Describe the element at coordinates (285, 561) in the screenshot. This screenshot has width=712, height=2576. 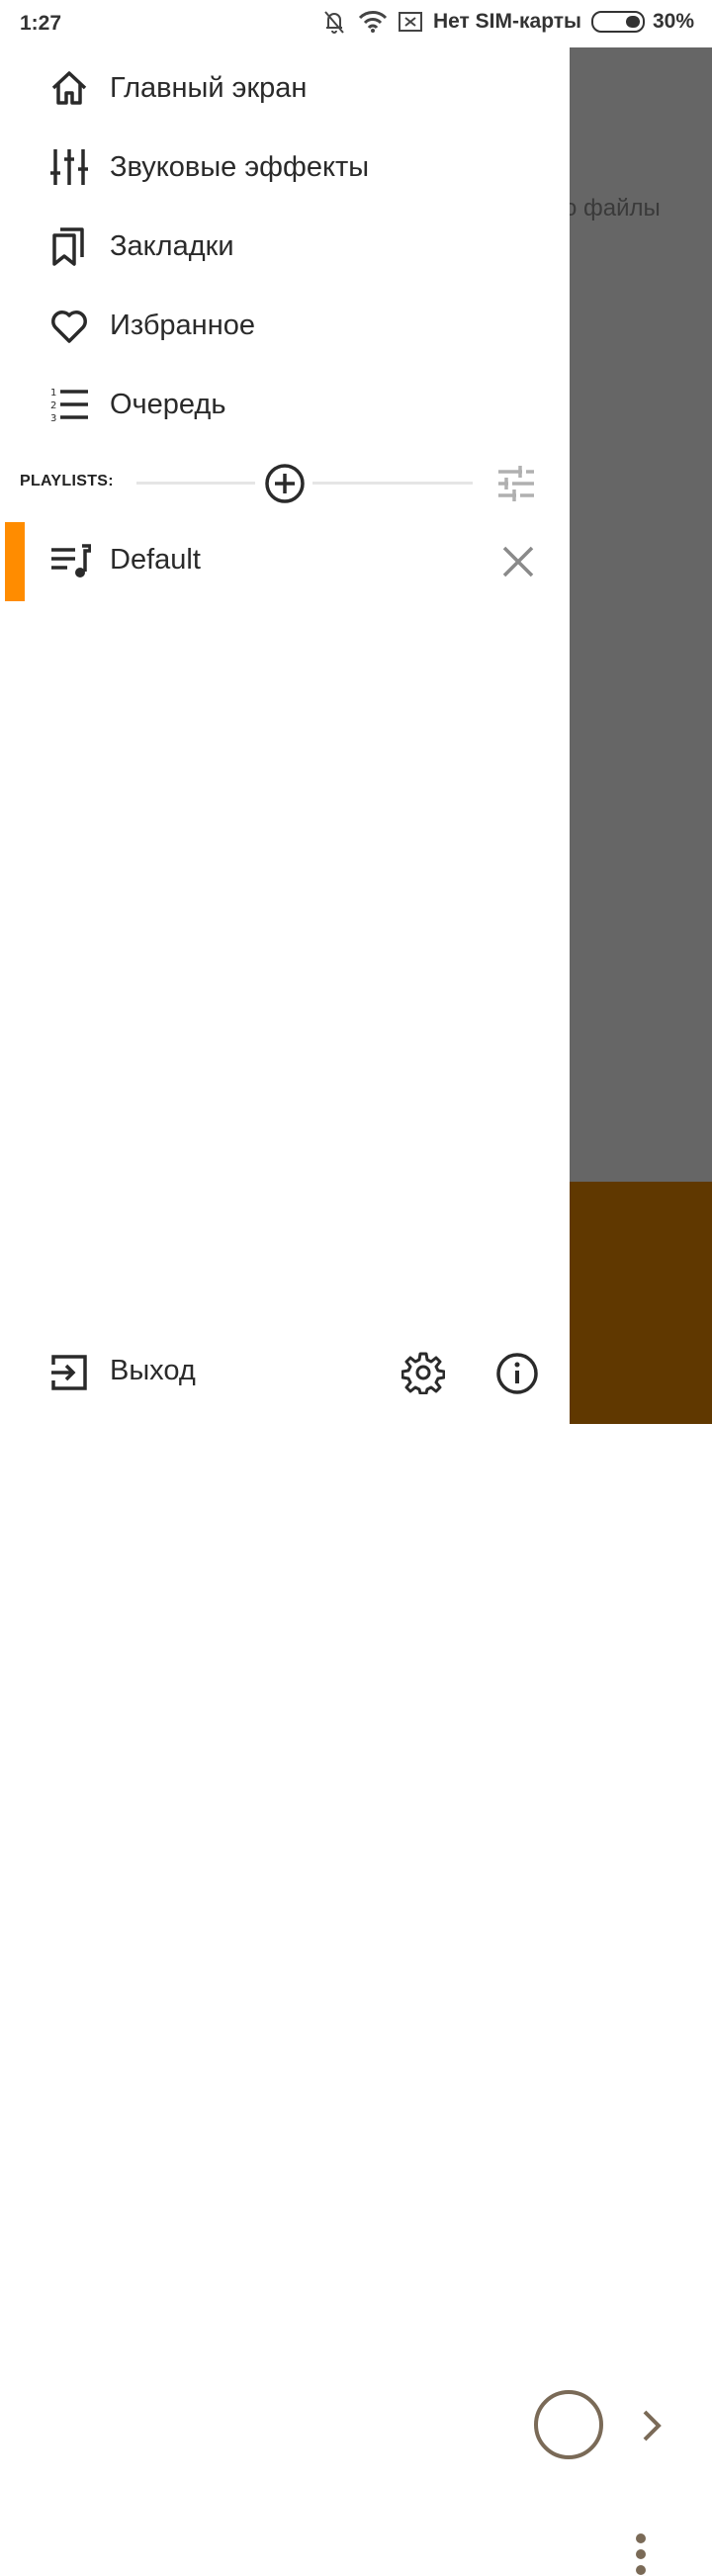
I see `playlist-item-default: Default` at that location.